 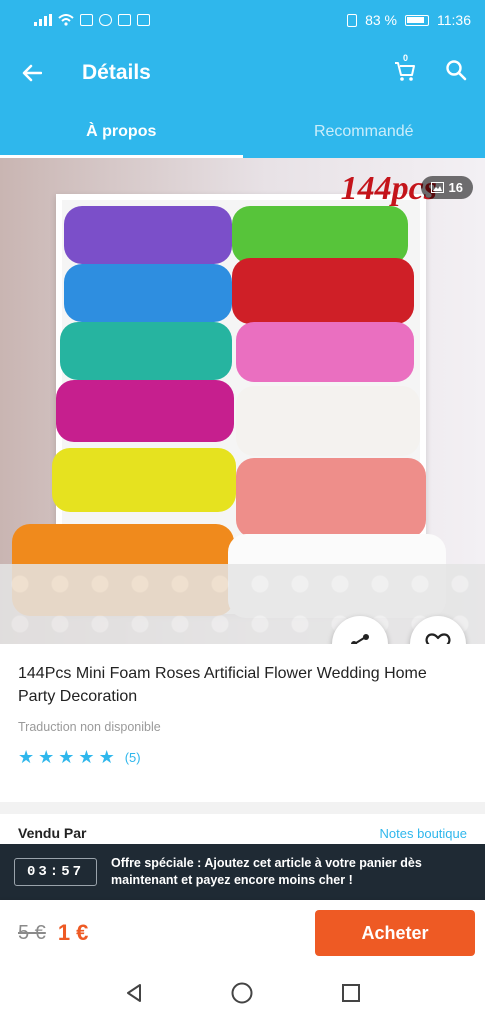 What do you see at coordinates (455, 187) in the screenshot?
I see `photo-count: 16` at bounding box center [455, 187].